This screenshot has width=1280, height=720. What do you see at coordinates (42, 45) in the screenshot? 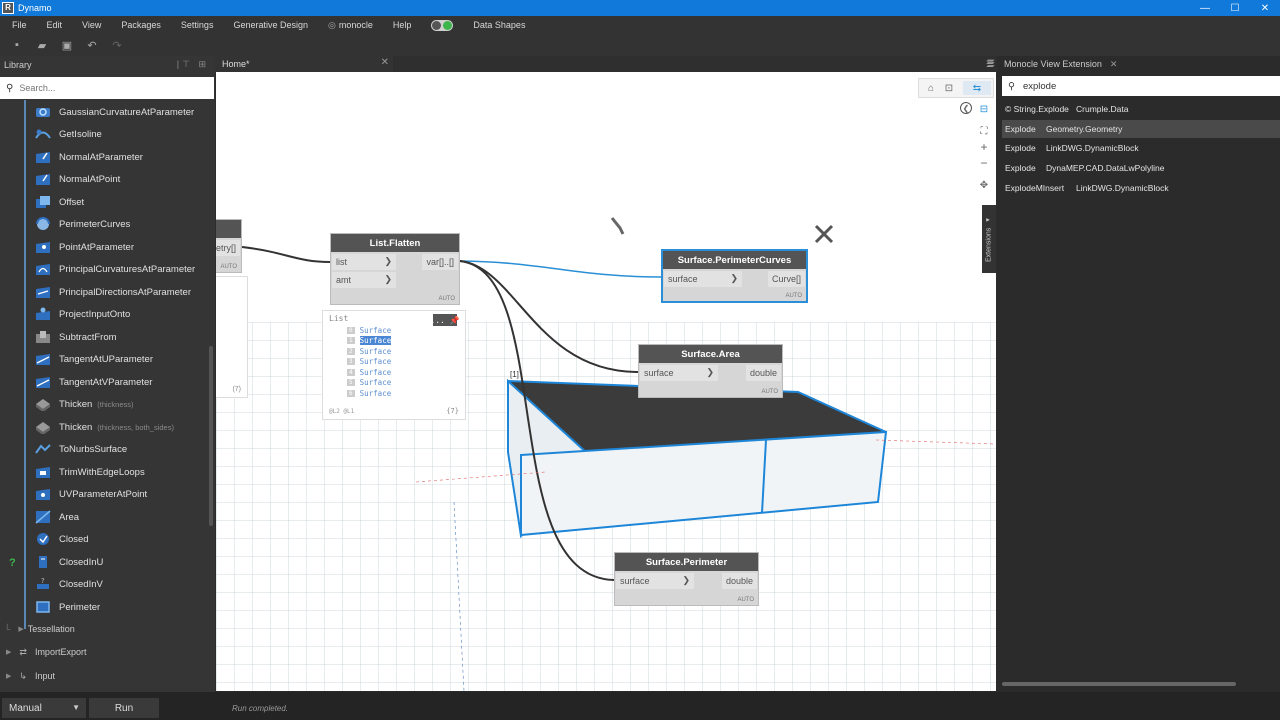
I see `open-file-icon: ▰` at bounding box center [42, 45].